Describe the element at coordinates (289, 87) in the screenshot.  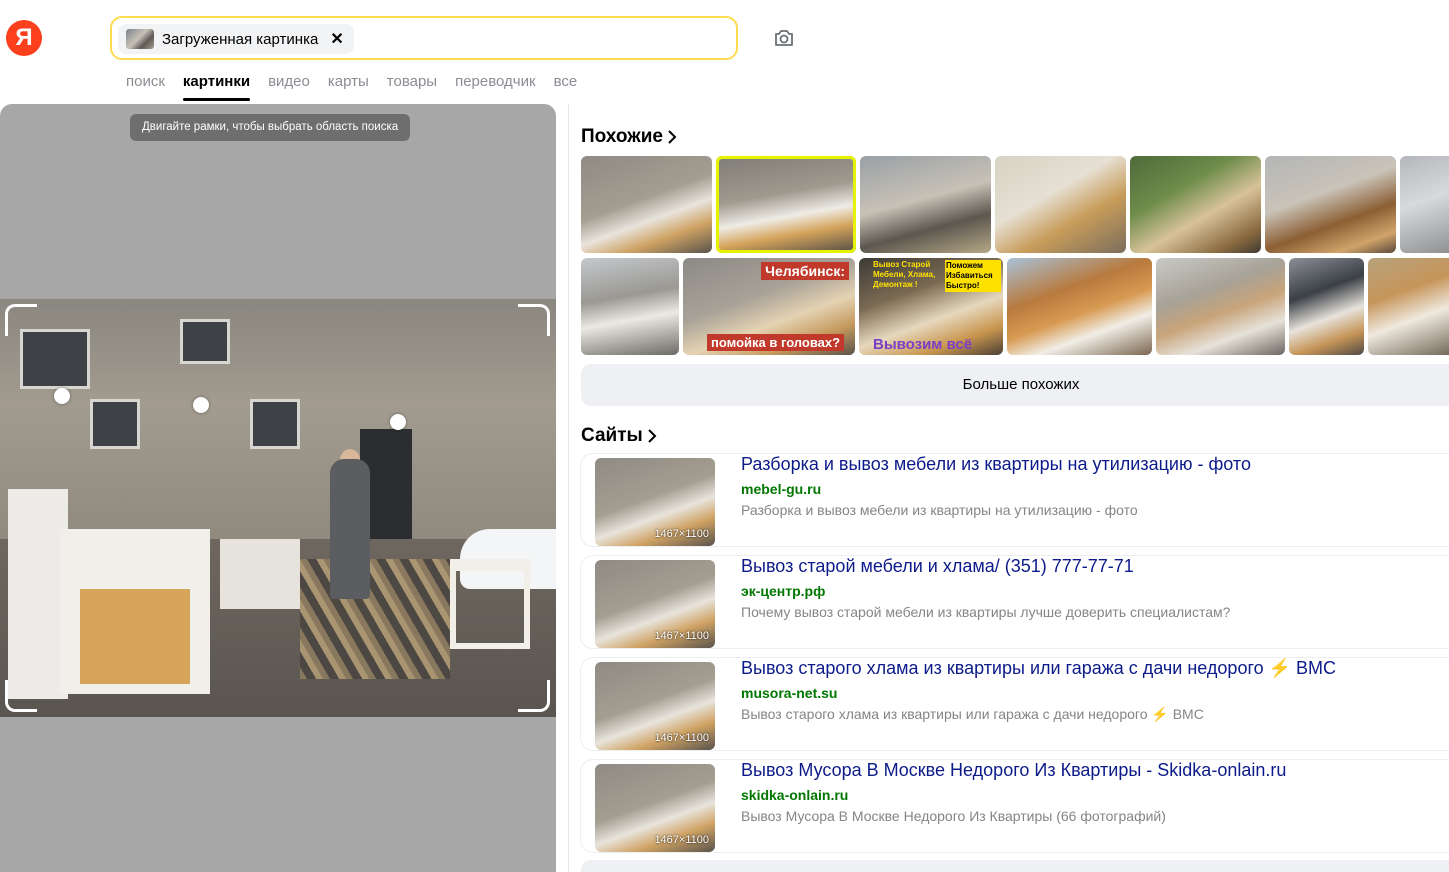
I see `tab-video: видео` at that location.